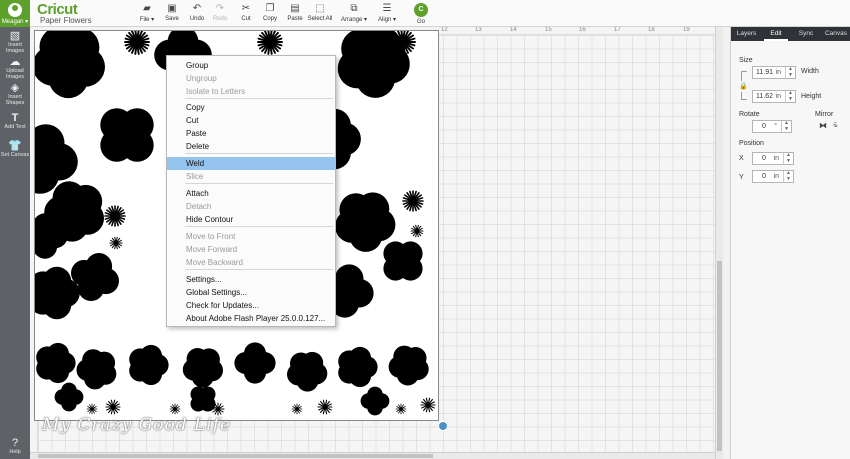 This screenshot has height=459, width=850. What do you see at coordinates (295, 8) in the screenshot?
I see `paste-icon: ▤` at bounding box center [295, 8].